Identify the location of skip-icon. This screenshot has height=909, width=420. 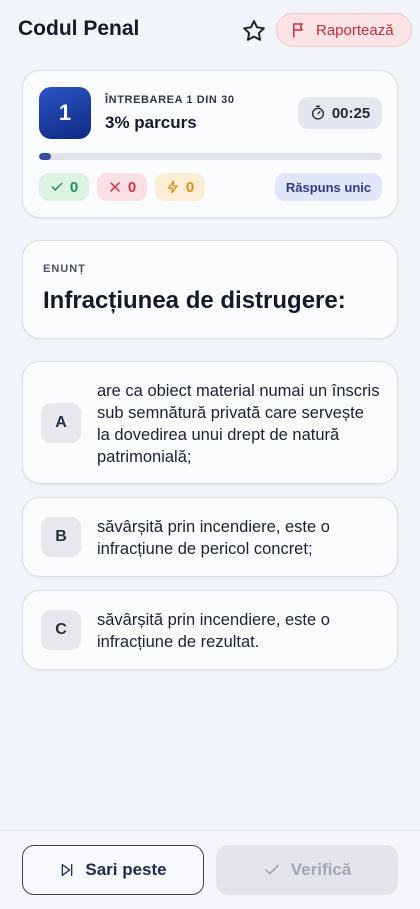
(67, 870).